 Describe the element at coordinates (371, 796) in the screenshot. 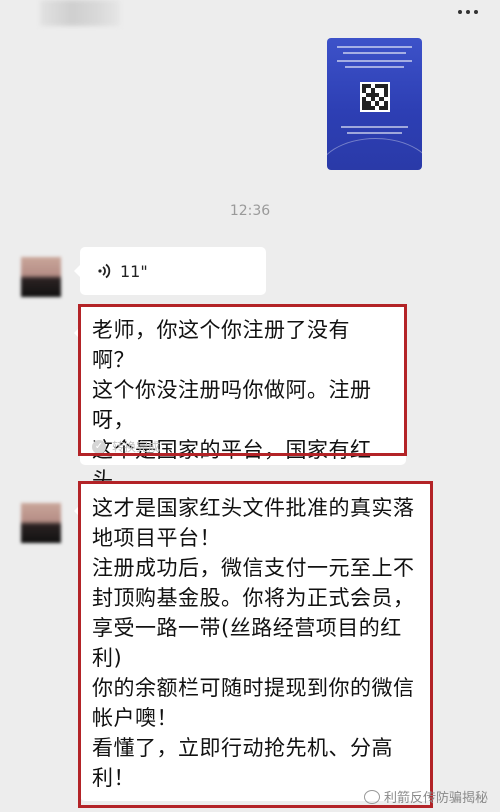

I see `wechat-logo-icon` at that location.